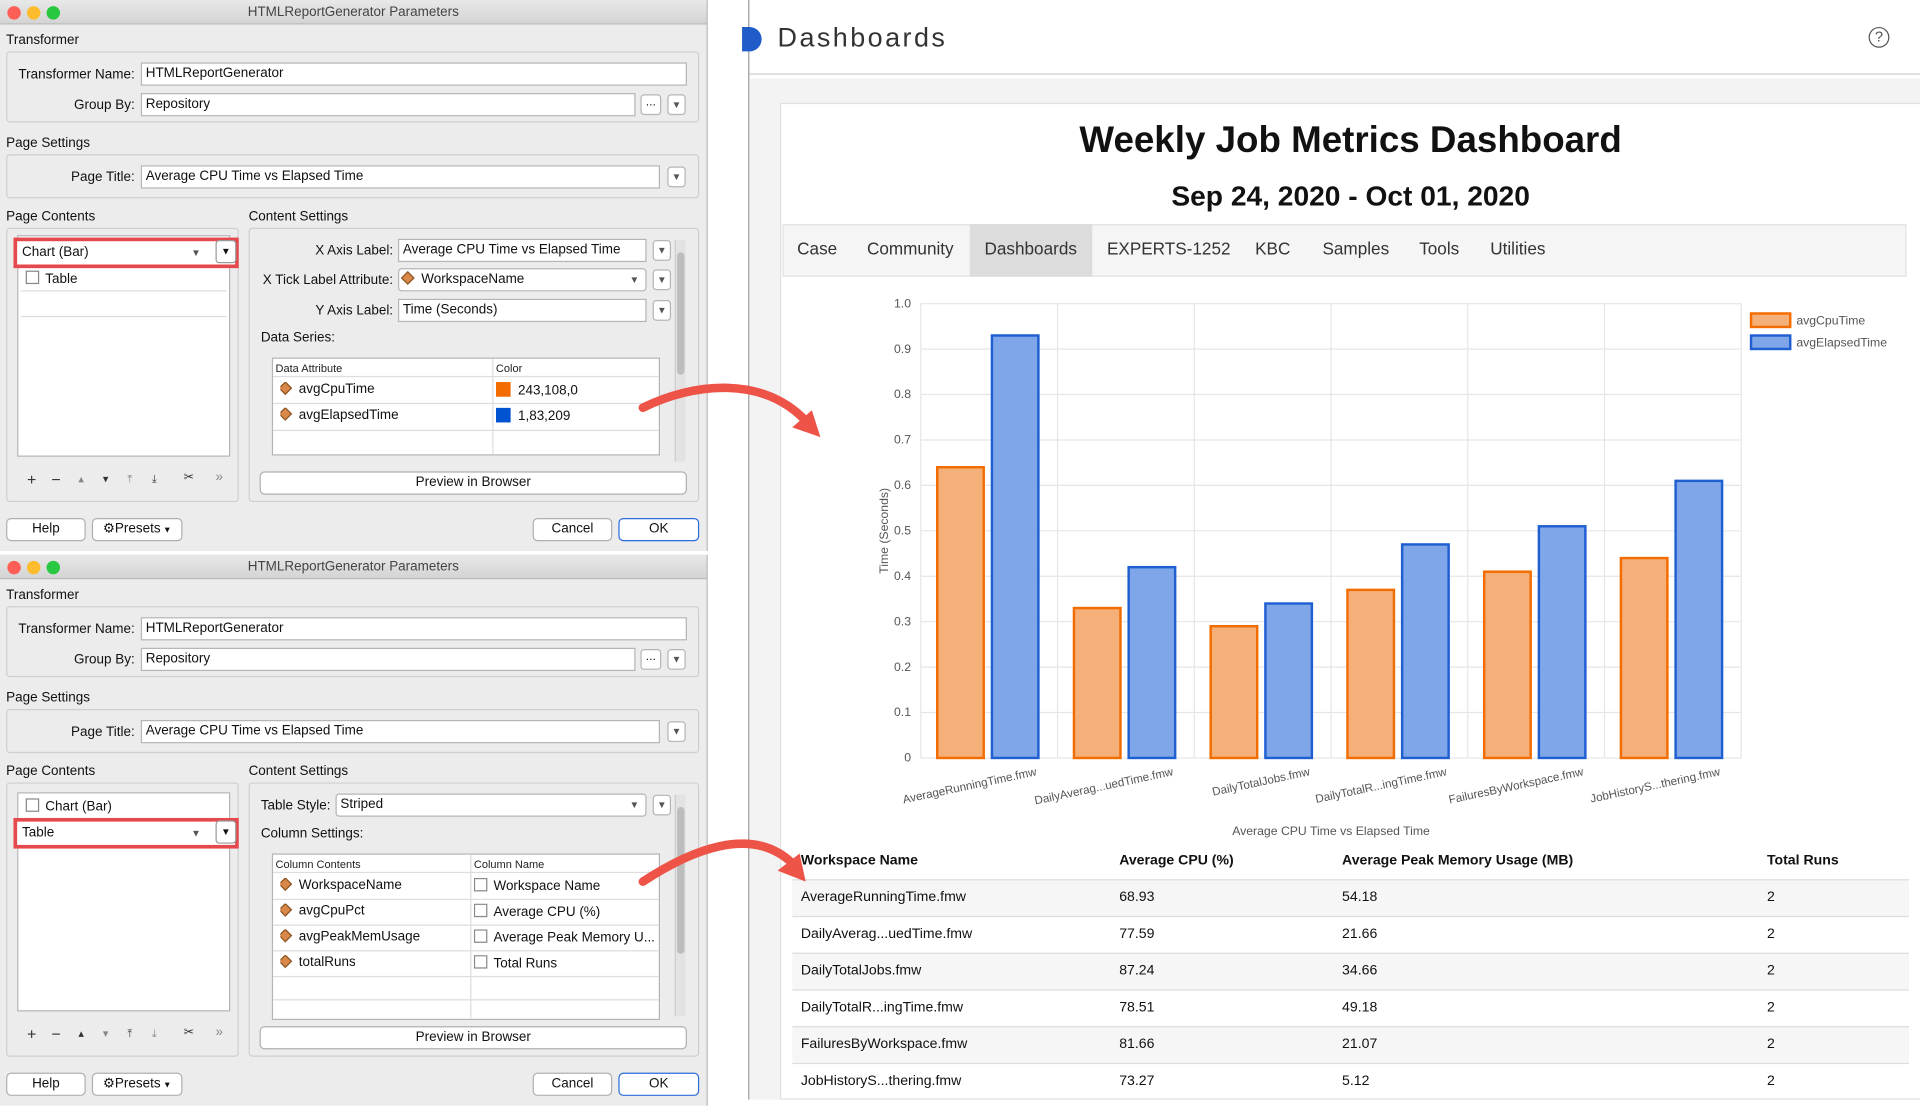 This screenshot has height=1106, width=1920. What do you see at coordinates (910, 249) in the screenshot?
I see `tab-community: Community` at bounding box center [910, 249].